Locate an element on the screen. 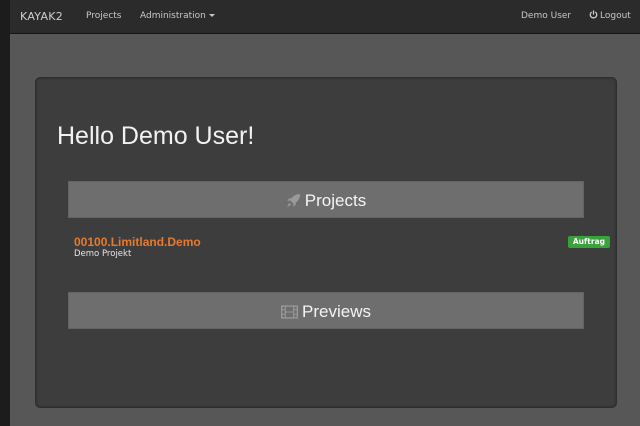 This screenshot has width=640, height=426. nav-administration-label: Administration is located at coordinates (173, 16).